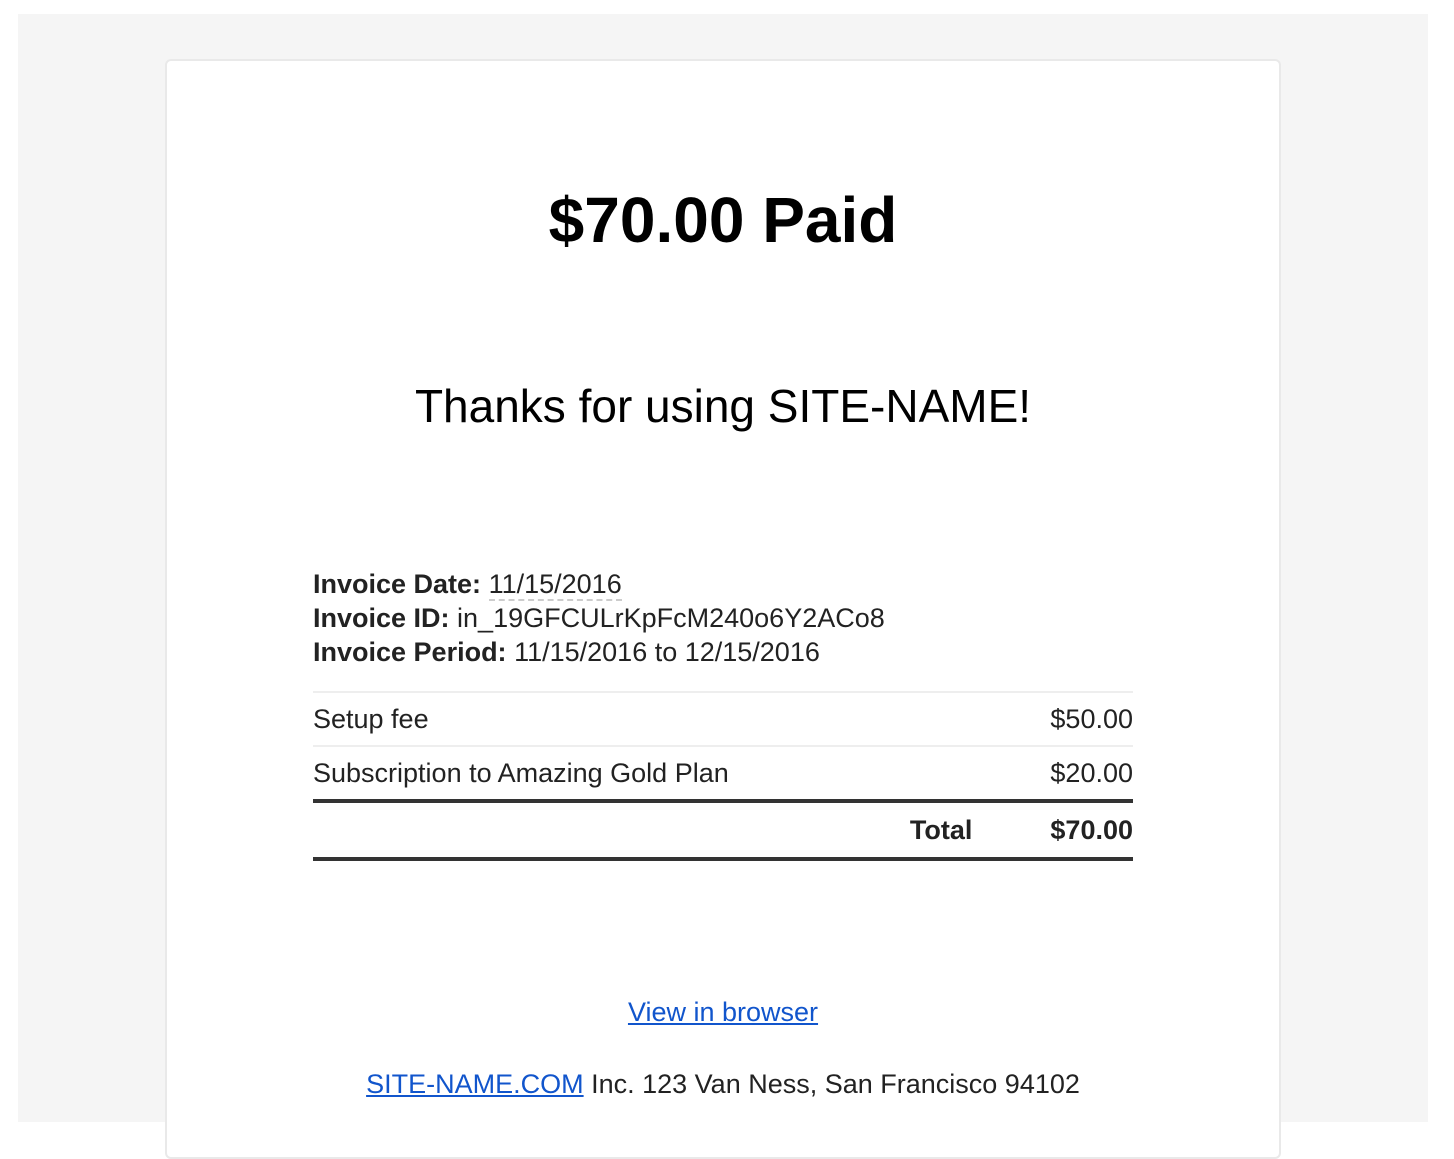  I want to click on view-in-browser-link: View in browser, so click(723, 1012).